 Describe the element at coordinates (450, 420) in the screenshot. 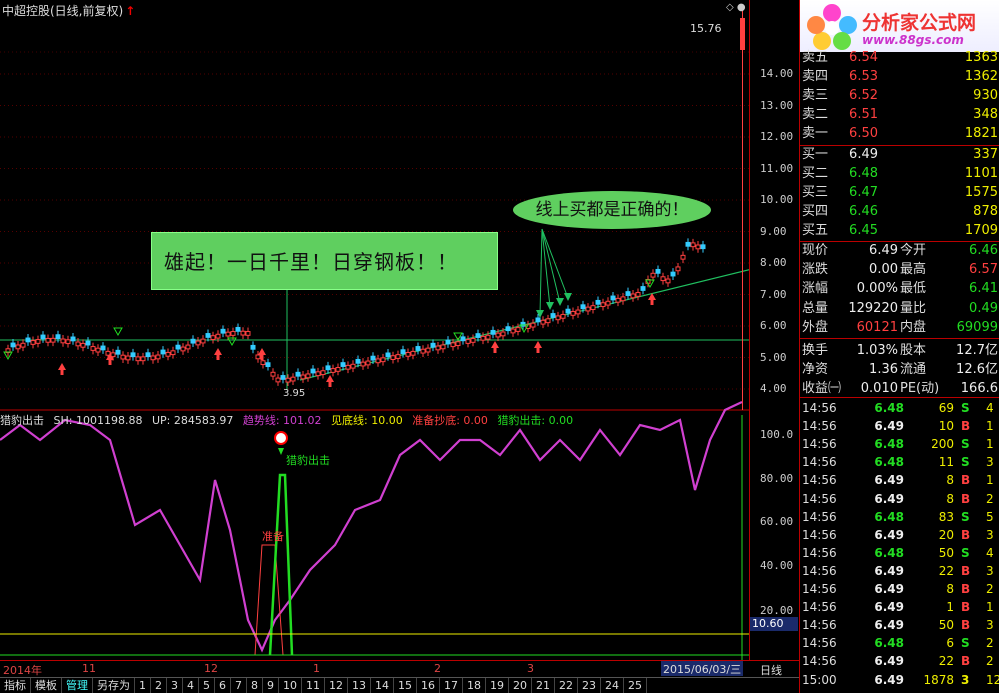

I see `indicator-ready: 准备抄底: 0.00` at that location.